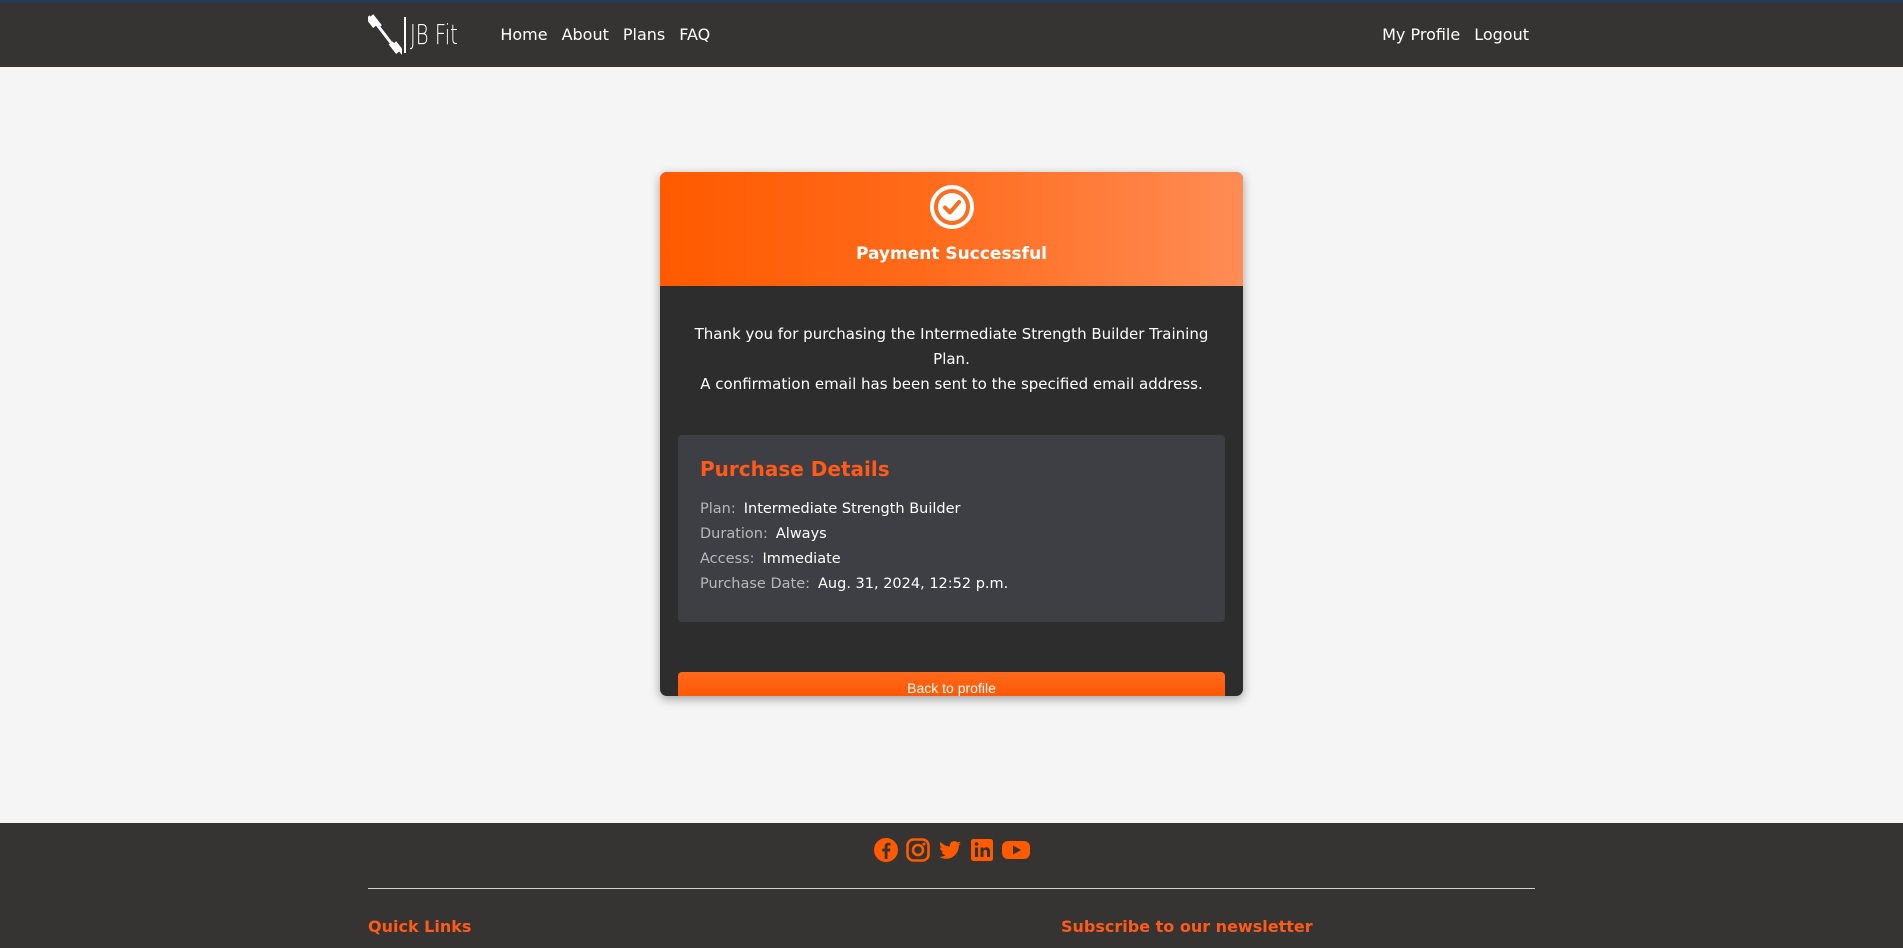 Image resolution: width=1903 pixels, height=948 pixels. What do you see at coordinates (727, 559) in the screenshot?
I see `detail-label: Access:` at bounding box center [727, 559].